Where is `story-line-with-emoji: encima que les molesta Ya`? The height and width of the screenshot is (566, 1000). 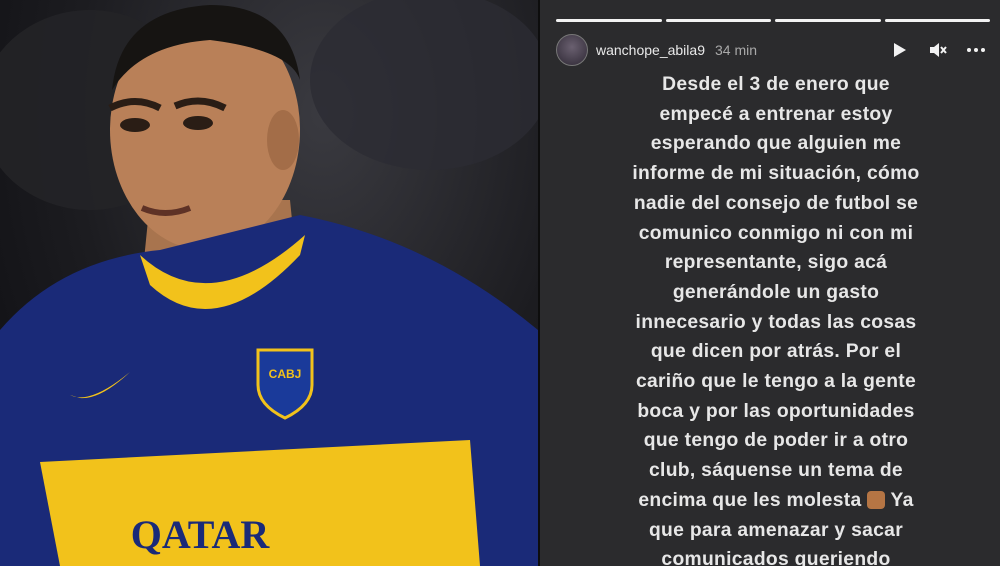
story-line-with-emoji: encima que les molesta Ya is located at coordinates (776, 501).